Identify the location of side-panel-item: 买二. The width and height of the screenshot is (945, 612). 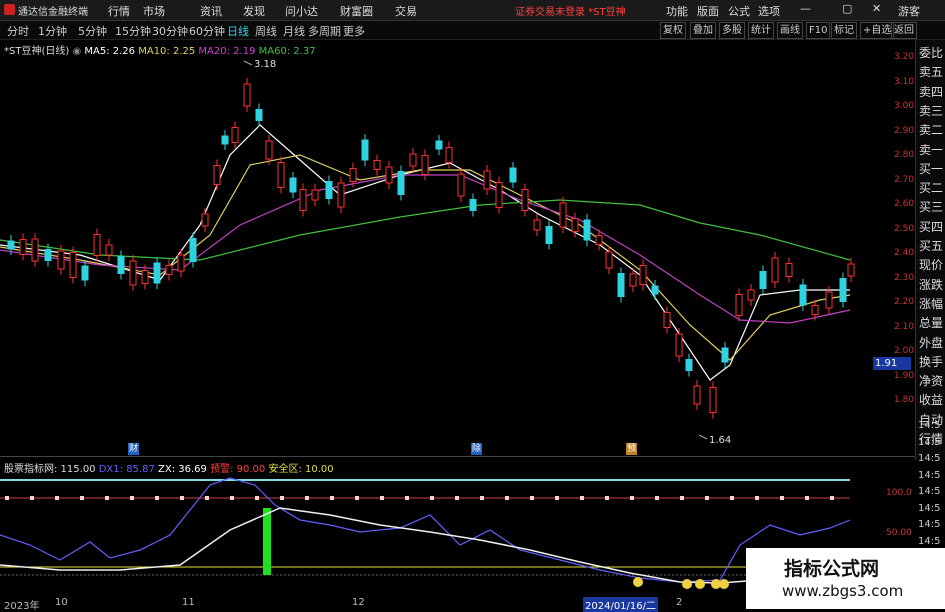
(931, 187).